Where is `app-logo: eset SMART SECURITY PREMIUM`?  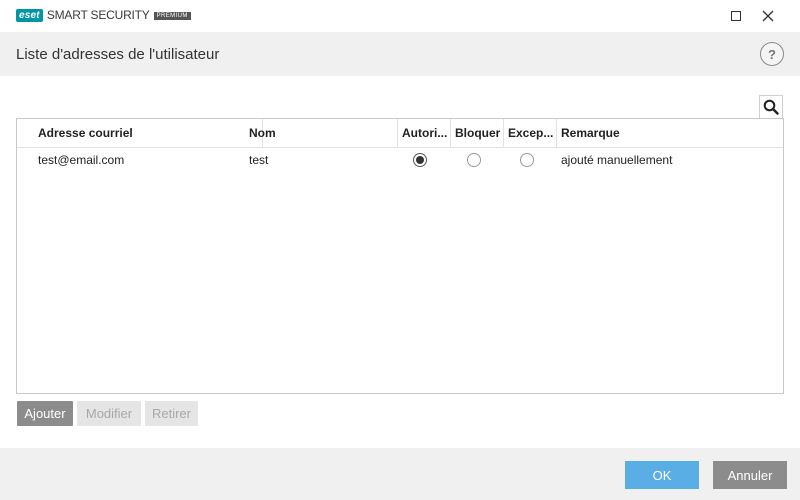 app-logo: eset SMART SECURITY PREMIUM is located at coordinates (103, 15).